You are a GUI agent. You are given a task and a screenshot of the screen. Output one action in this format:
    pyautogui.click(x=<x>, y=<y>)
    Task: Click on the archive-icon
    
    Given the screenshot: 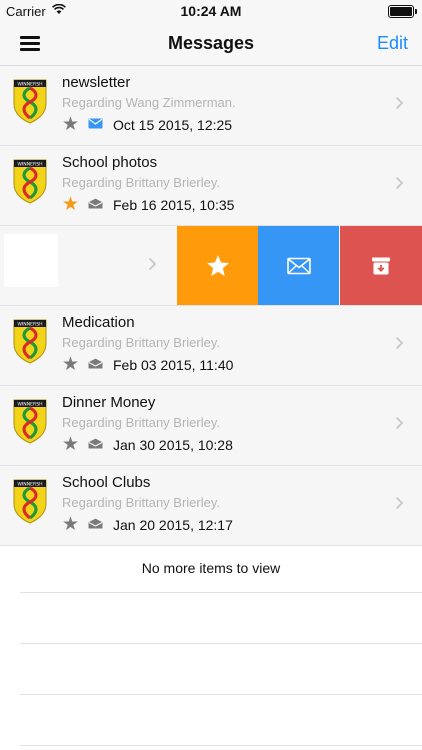 What is the action you would take?
    pyautogui.click(x=381, y=265)
    